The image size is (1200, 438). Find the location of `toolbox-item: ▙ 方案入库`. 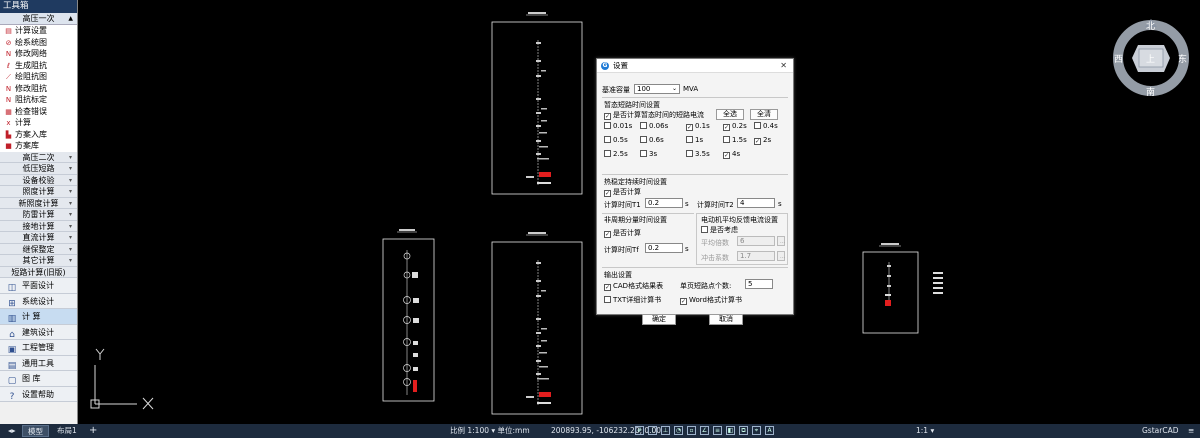

toolbox-item: ▙ 方案入库 is located at coordinates (38, 134).